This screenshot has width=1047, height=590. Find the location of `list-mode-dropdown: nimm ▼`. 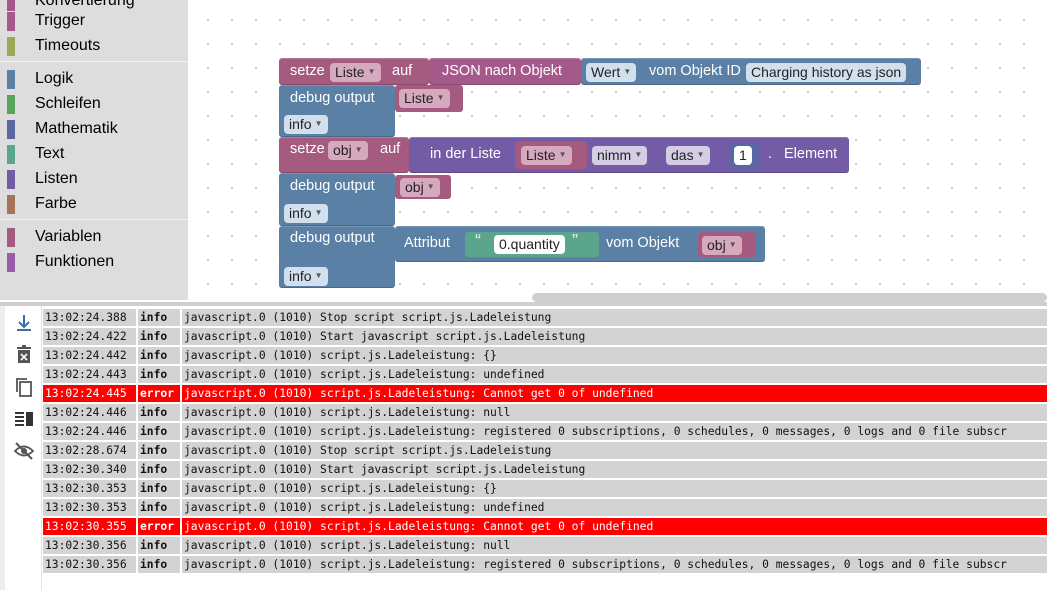

list-mode-dropdown: nimm ▼ is located at coordinates (620, 155).